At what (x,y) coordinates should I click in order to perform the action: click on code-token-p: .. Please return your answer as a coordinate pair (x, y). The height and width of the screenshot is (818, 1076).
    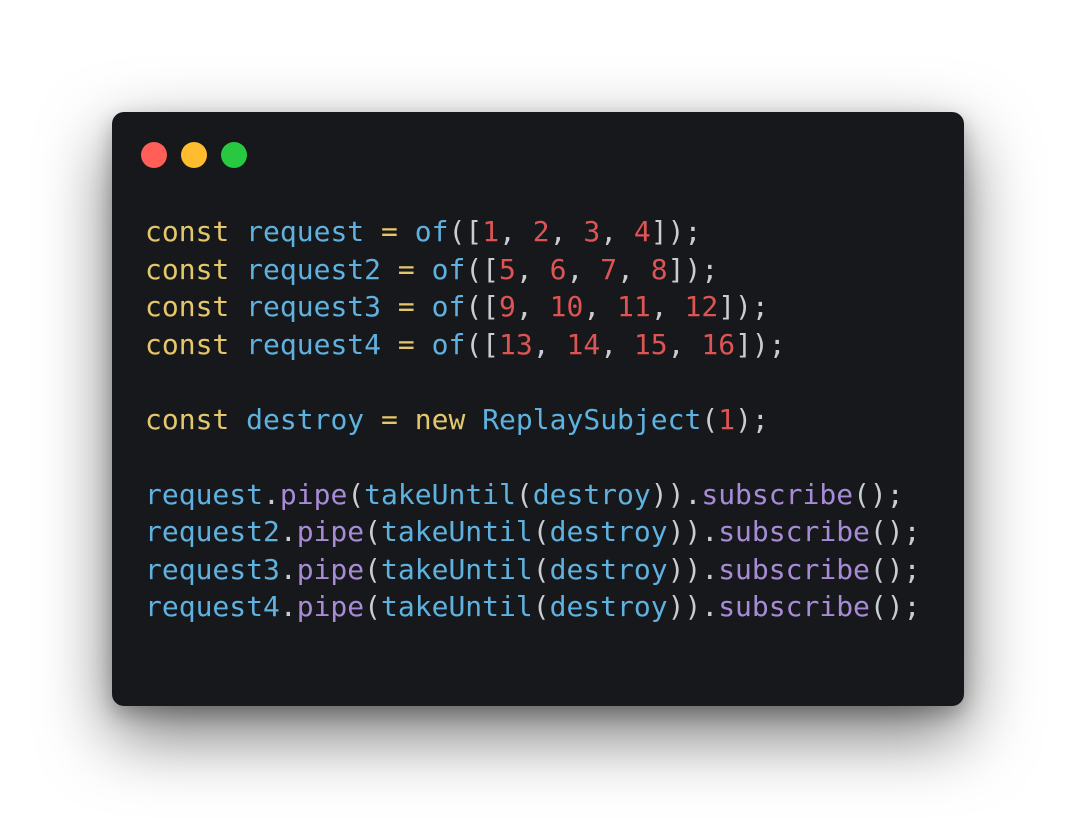
    Looking at the image, I should click on (288, 606).